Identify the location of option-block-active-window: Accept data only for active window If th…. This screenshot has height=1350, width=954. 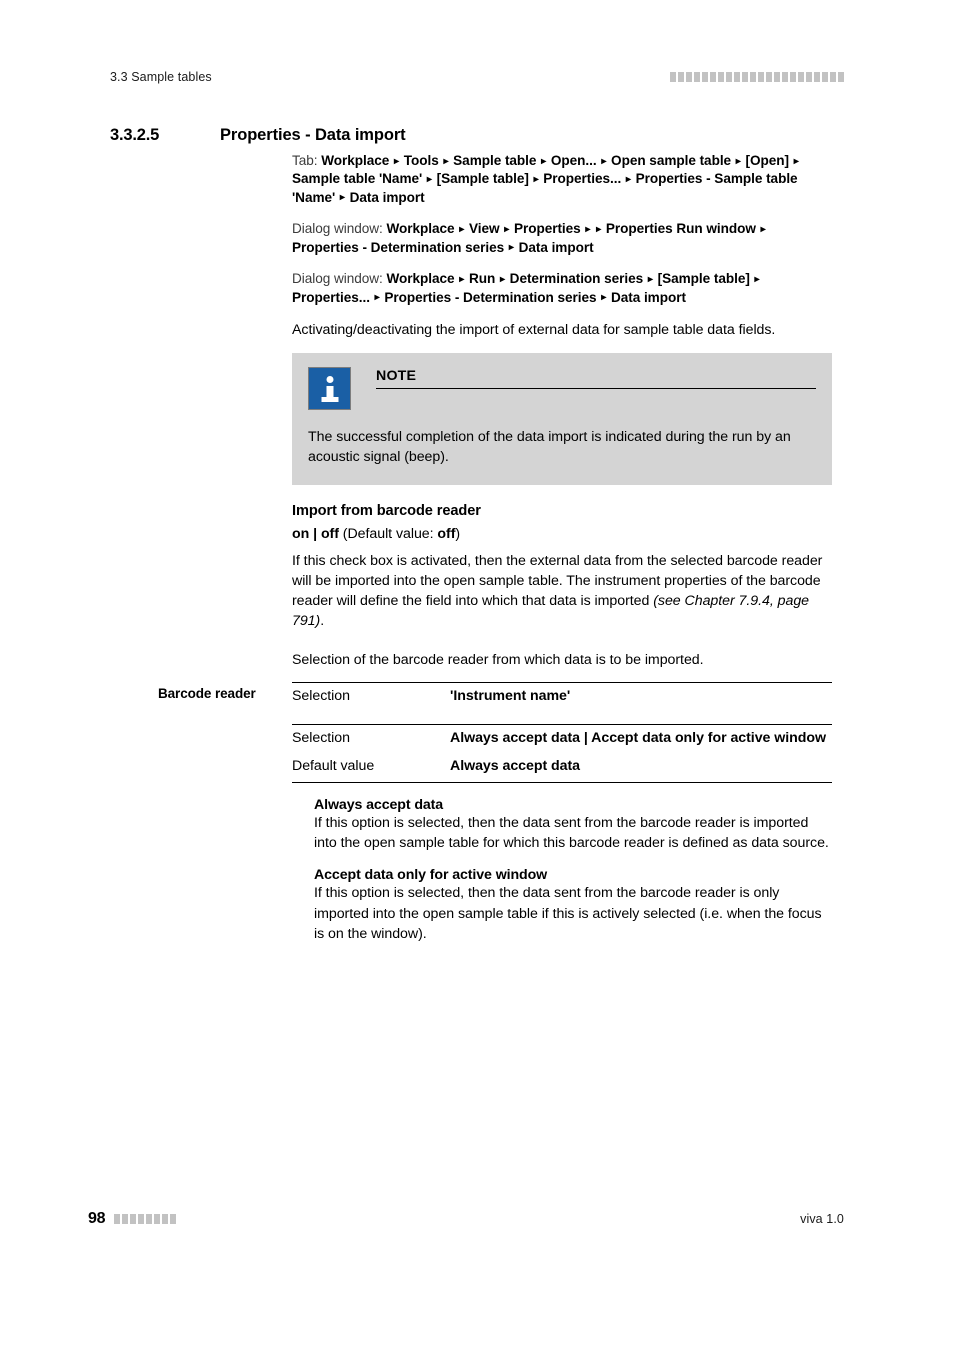
(573, 905).